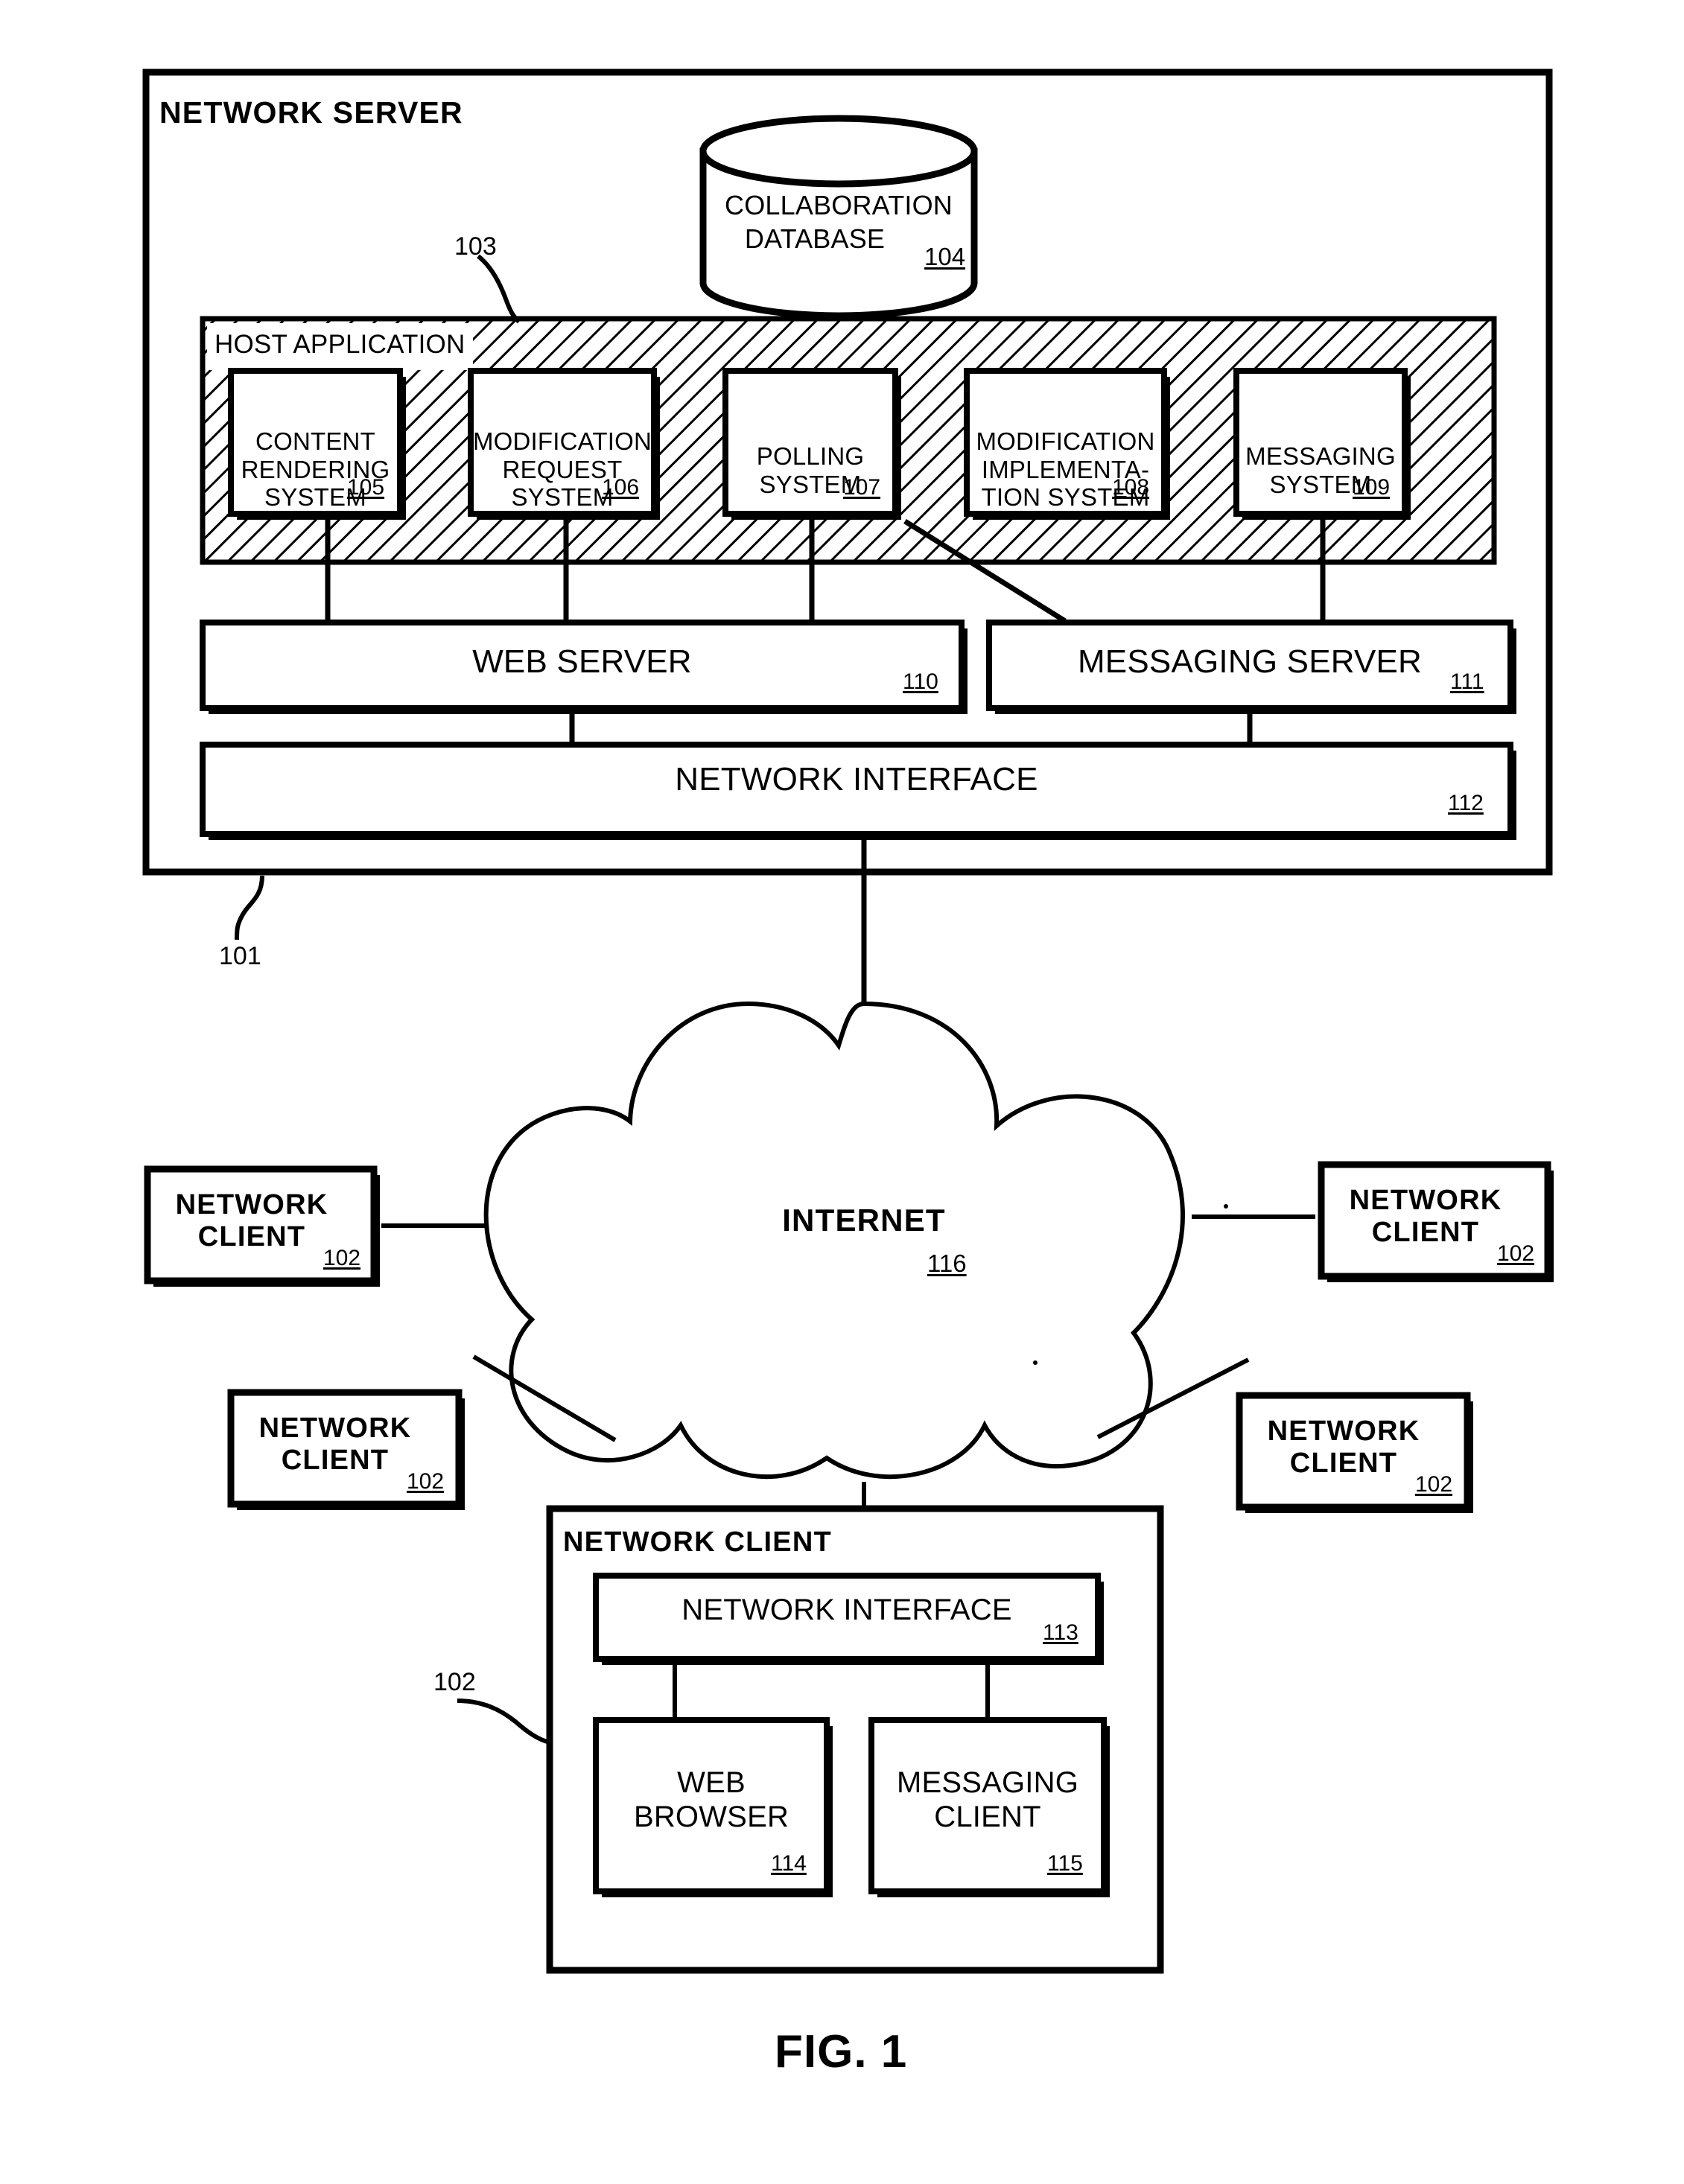 The height and width of the screenshot is (2184, 1684). Describe the element at coordinates (366, 487) in the screenshot. I see `system-ref-105: 105` at that location.